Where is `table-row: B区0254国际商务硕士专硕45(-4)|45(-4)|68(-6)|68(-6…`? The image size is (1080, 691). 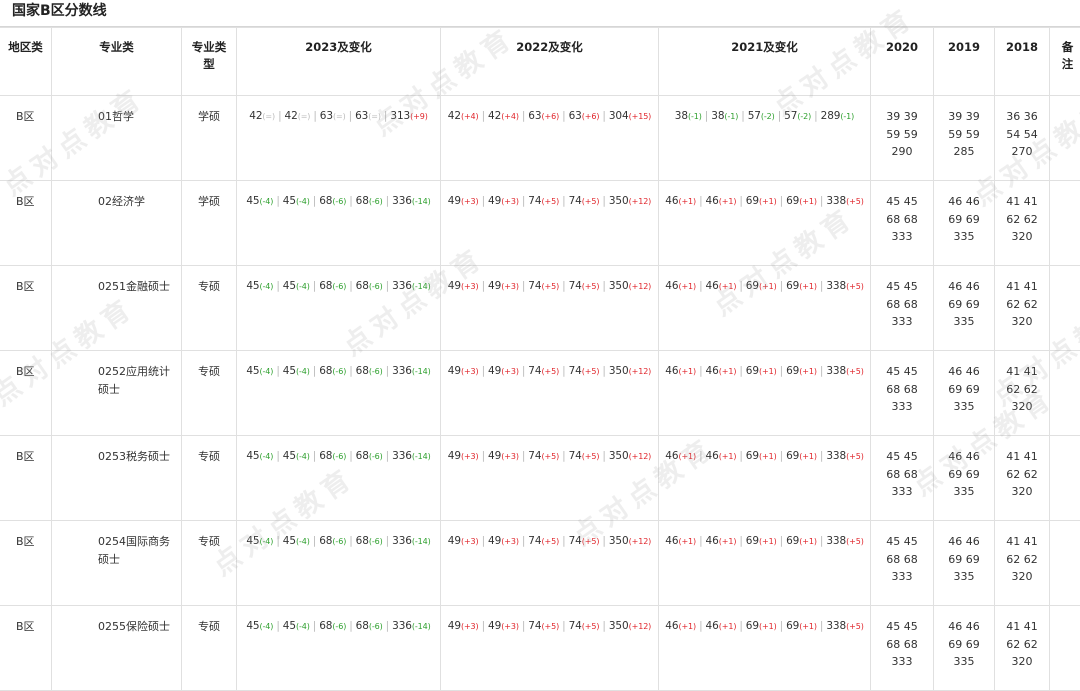 table-row: B区0254国际商务硕士专硕45(-4)|45(-4)|68(-6)|68(-6… is located at coordinates (540, 563).